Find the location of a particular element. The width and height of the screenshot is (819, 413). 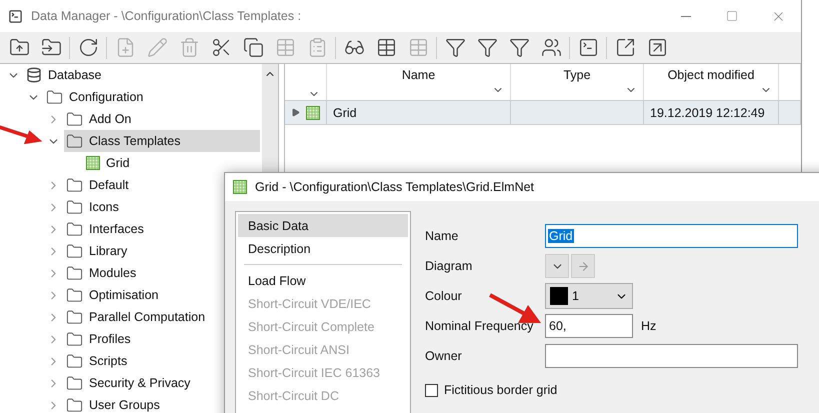

input-field: Grid is located at coordinates (671, 236).